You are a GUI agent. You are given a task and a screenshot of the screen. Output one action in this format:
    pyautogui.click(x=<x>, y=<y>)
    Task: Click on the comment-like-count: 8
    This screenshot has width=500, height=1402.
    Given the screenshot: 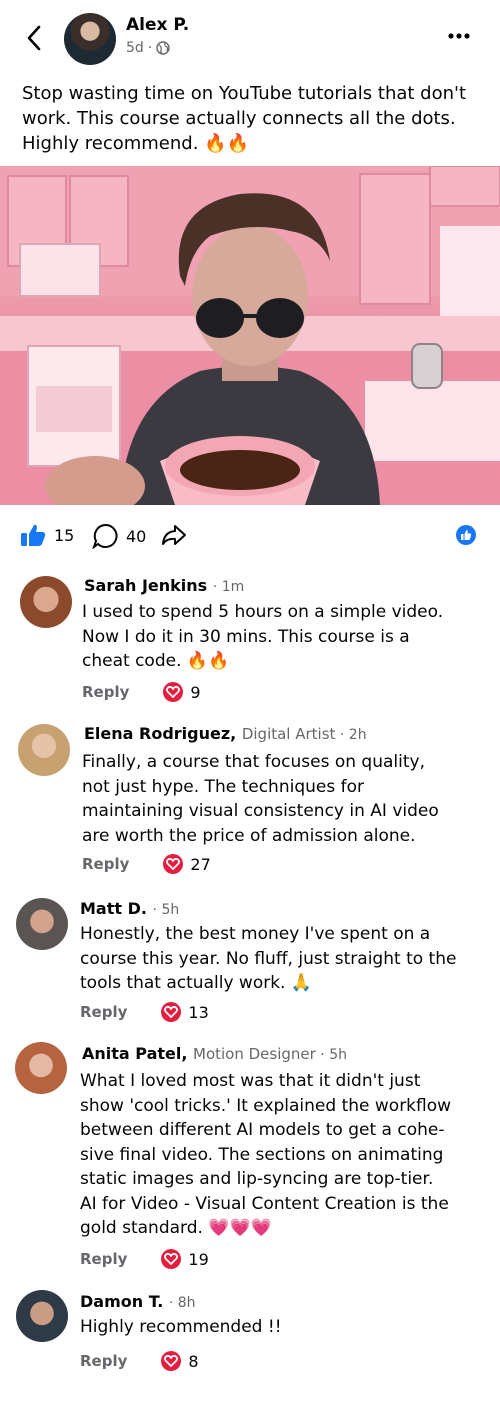 What is the action you would take?
    pyautogui.click(x=193, y=1361)
    